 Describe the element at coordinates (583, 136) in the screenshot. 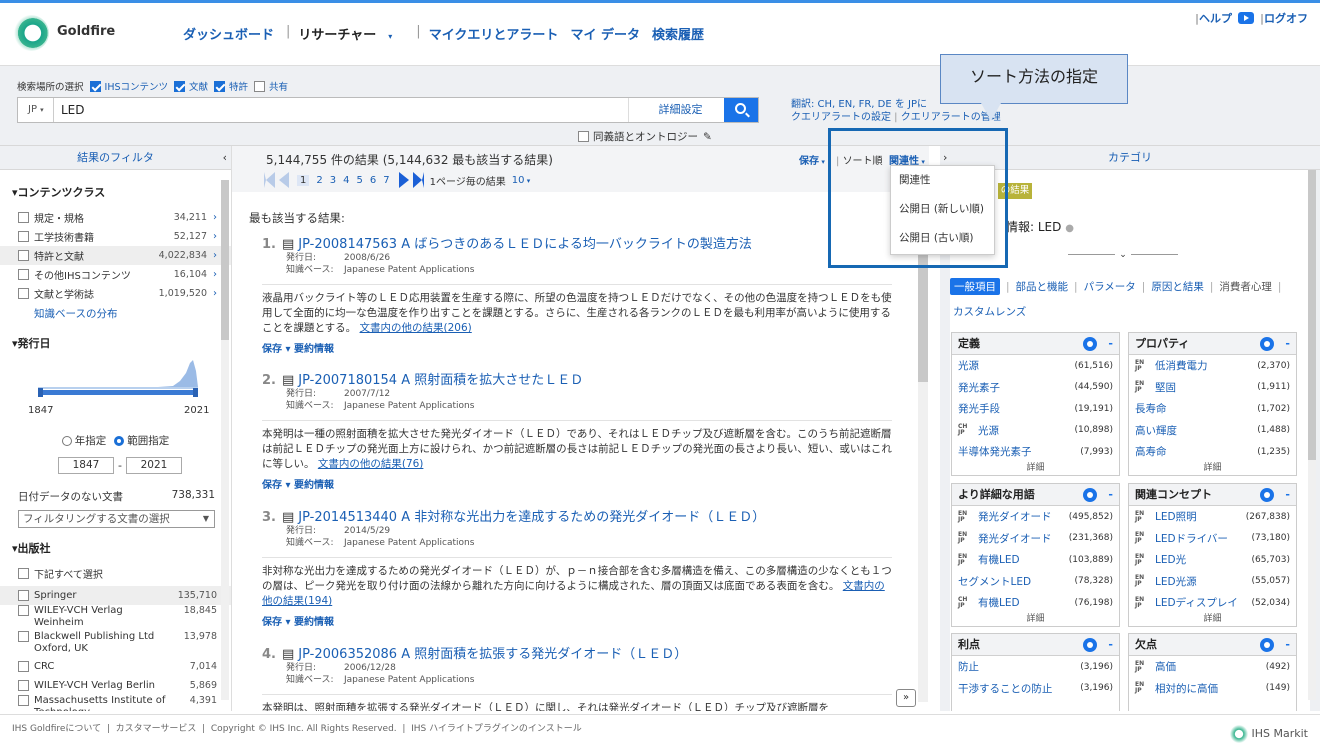

I see `synonyms-checkbox` at that location.